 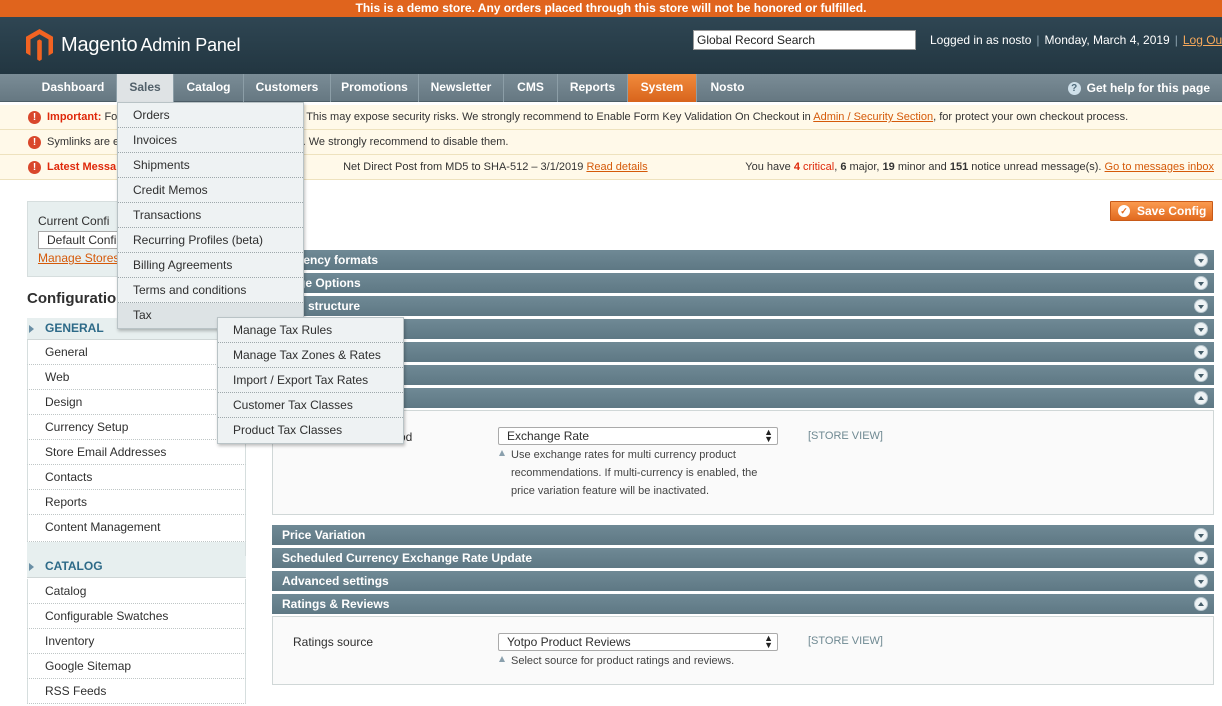 I want to click on menu-item-credit-memos: Credit Memos, so click(x=210, y=190).